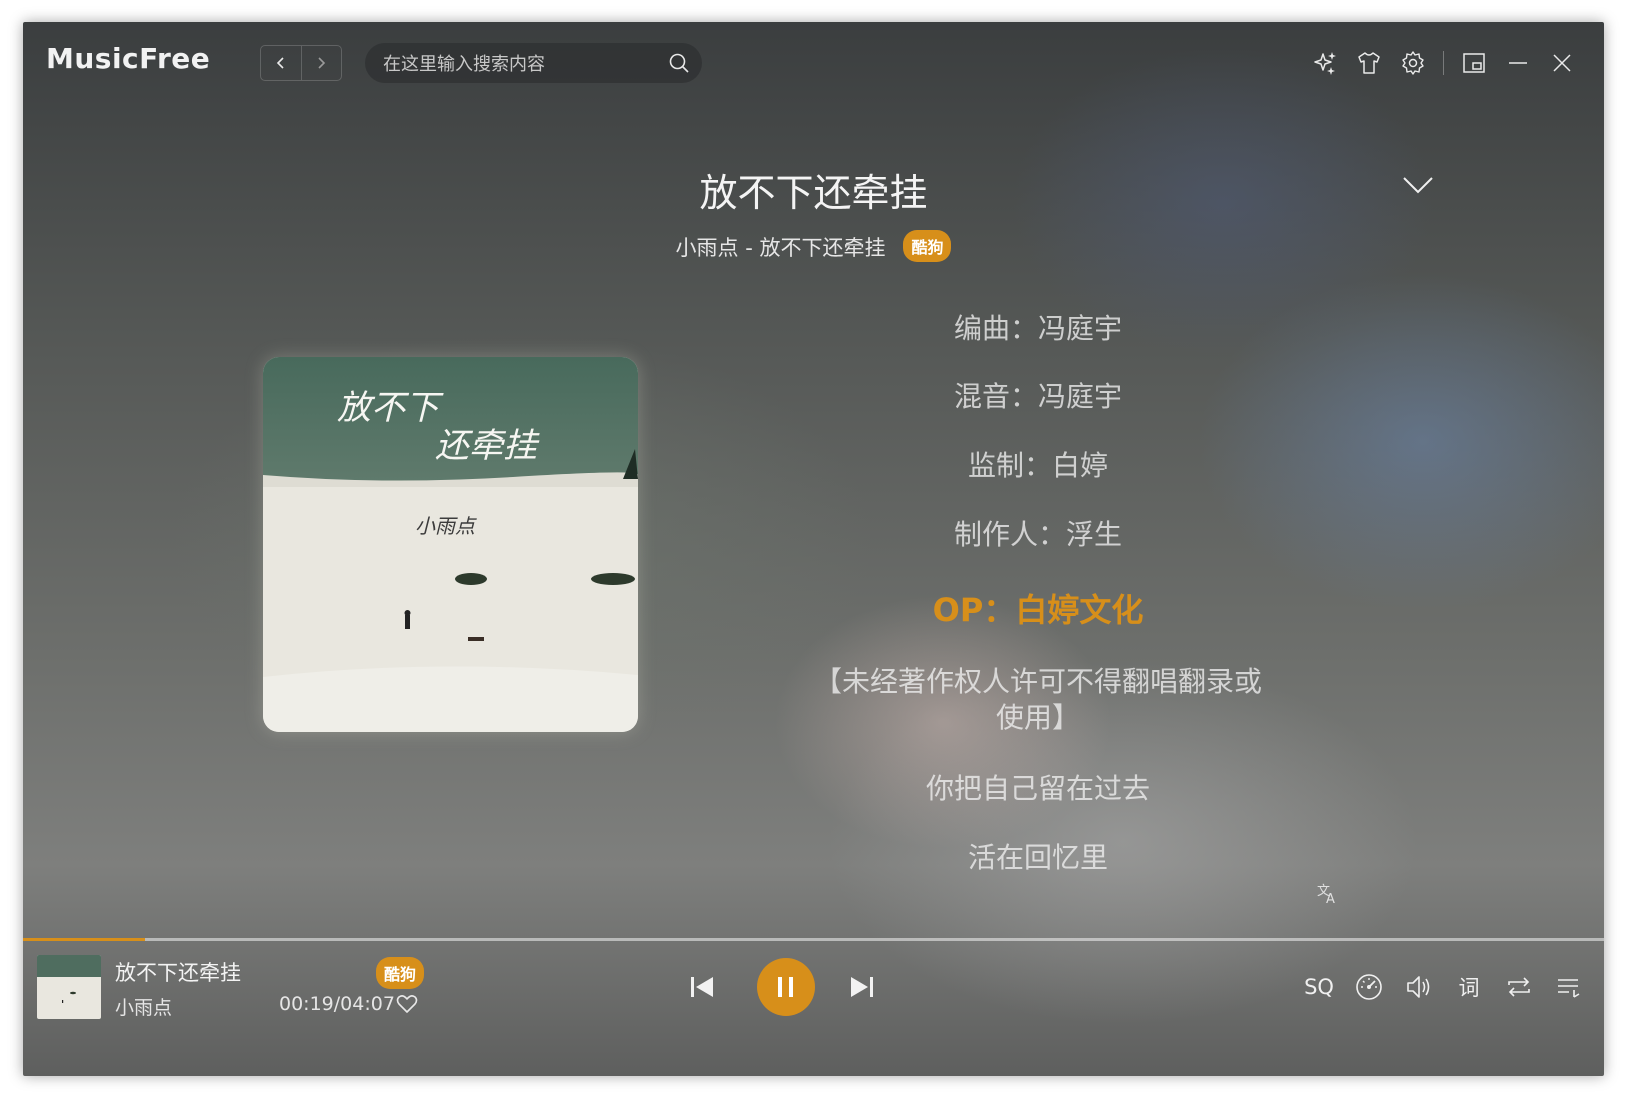 The width and height of the screenshot is (1632, 1108). Describe the element at coordinates (927, 246) in the screenshot. I see `source-badge: 酷狗` at that location.